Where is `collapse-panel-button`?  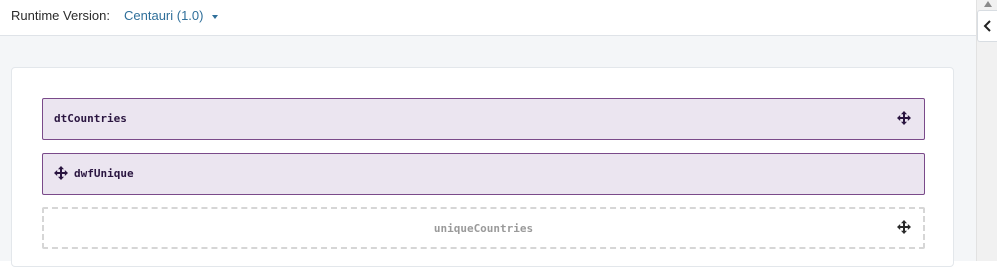 collapse-panel-button is located at coordinates (987, 26).